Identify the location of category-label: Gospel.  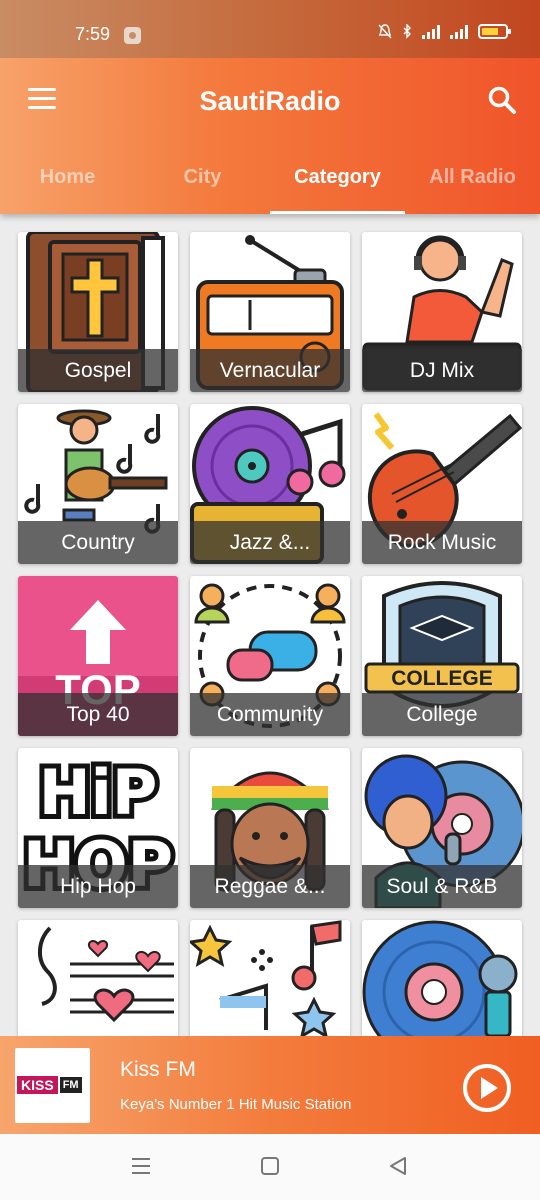
(98, 370).